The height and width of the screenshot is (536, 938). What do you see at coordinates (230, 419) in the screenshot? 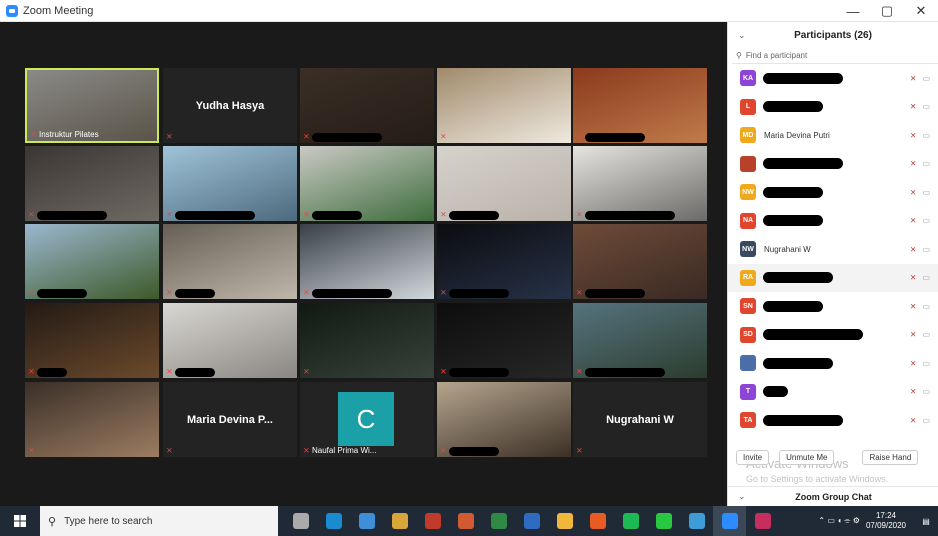
I see `video-tile: Maria Devina P... ⨯` at bounding box center [230, 419].